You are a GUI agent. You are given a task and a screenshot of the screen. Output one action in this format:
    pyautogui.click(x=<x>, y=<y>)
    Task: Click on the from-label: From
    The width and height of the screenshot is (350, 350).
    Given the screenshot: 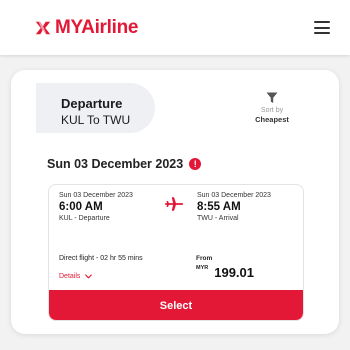 What is the action you would take?
    pyautogui.click(x=204, y=258)
    